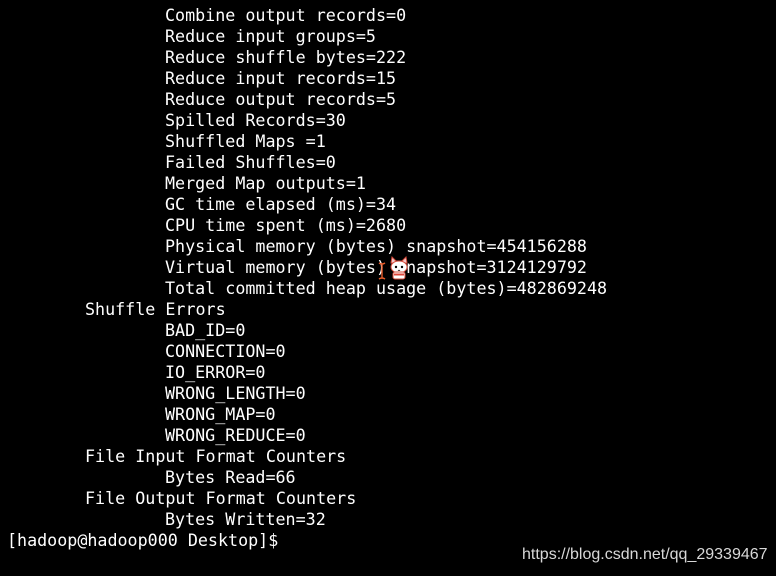 The height and width of the screenshot is (576, 776). Describe the element at coordinates (382, 271) in the screenshot. I see `text-cursor-icon` at that location.